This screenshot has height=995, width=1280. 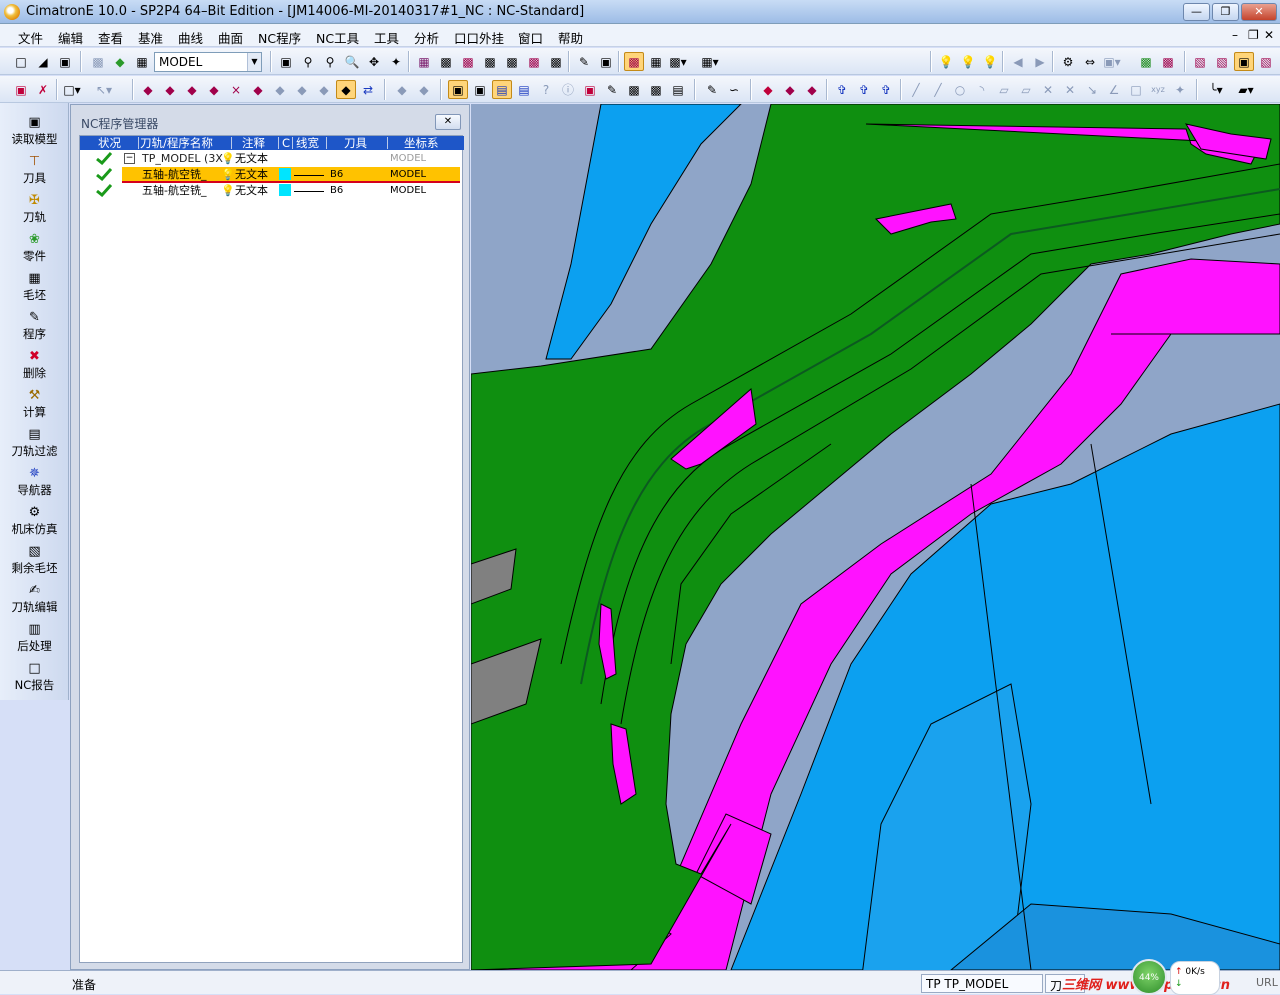 What do you see at coordinates (34, 521) in the screenshot?
I see `left-toolbar-item-simulation: ⚙ 机床仿真` at bounding box center [34, 521].